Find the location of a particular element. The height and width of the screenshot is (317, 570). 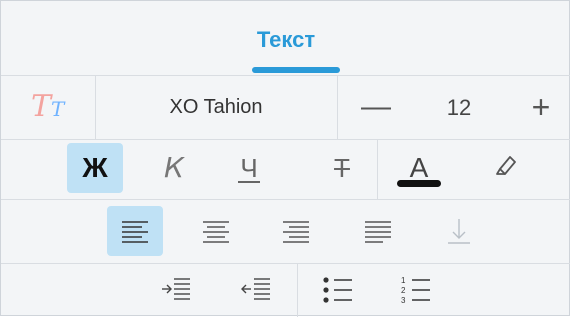

align-right-icon is located at coordinates (296, 232).